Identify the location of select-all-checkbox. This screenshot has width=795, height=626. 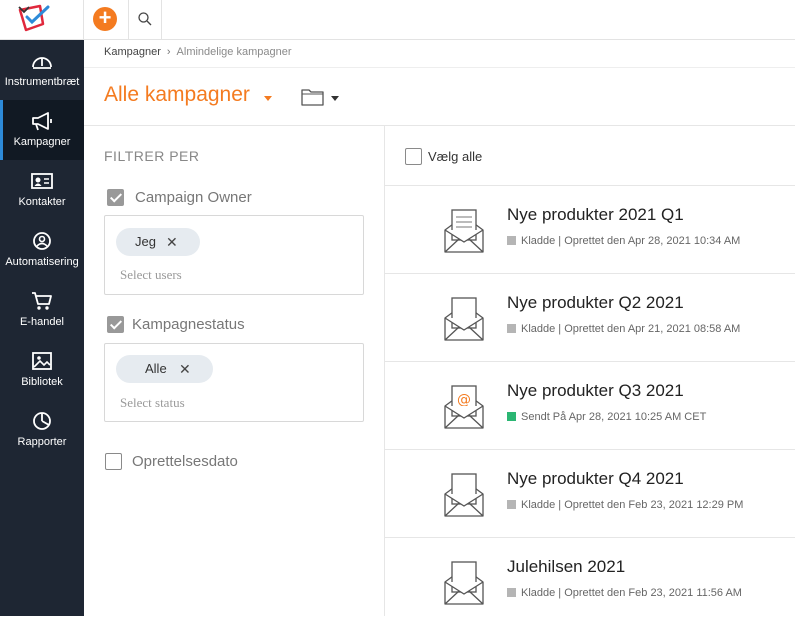
(413, 156).